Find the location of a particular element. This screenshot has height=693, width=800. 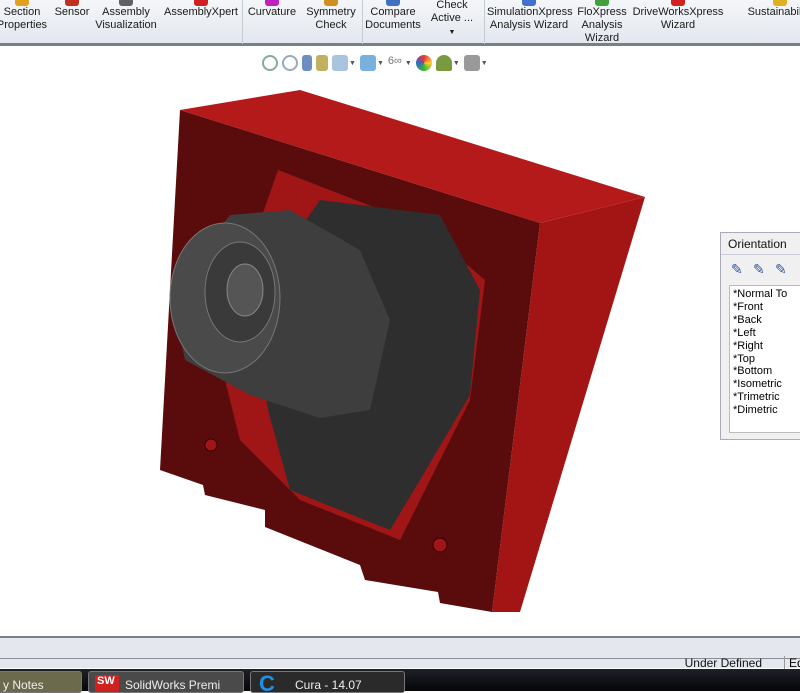

view-trimetric: *Trimetric is located at coordinates (765, 397).